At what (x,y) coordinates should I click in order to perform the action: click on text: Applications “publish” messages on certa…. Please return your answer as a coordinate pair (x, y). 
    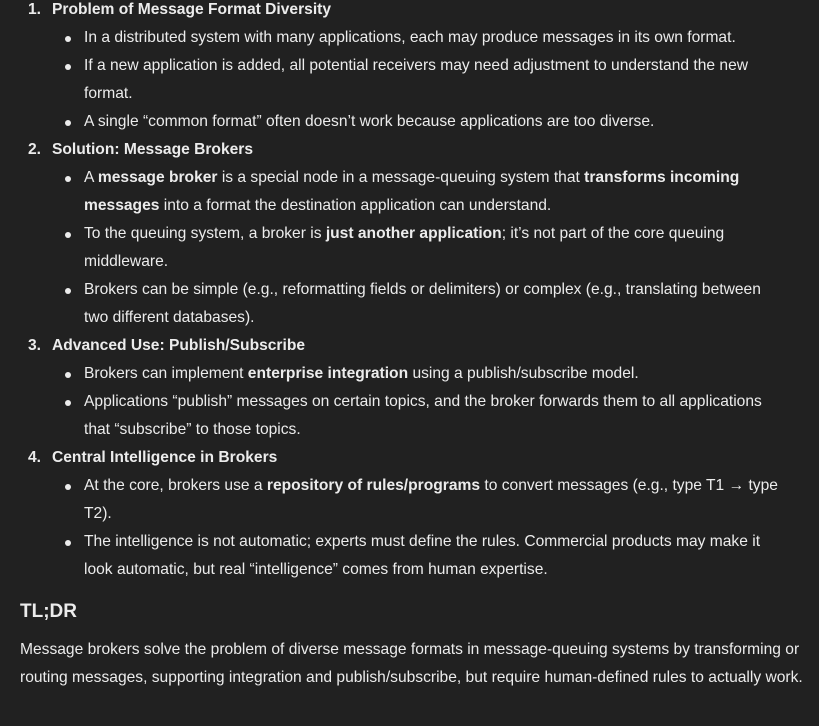
    Looking at the image, I should click on (423, 415).